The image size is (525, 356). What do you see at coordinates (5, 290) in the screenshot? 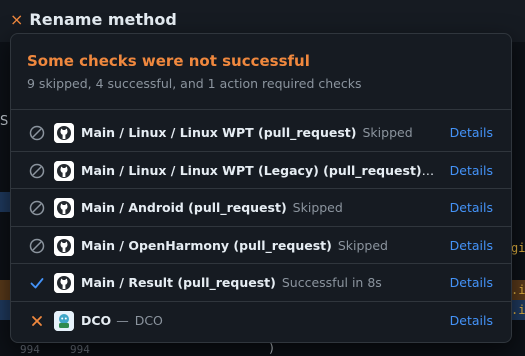
I see `diff-removed-line` at bounding box center [5, 290].